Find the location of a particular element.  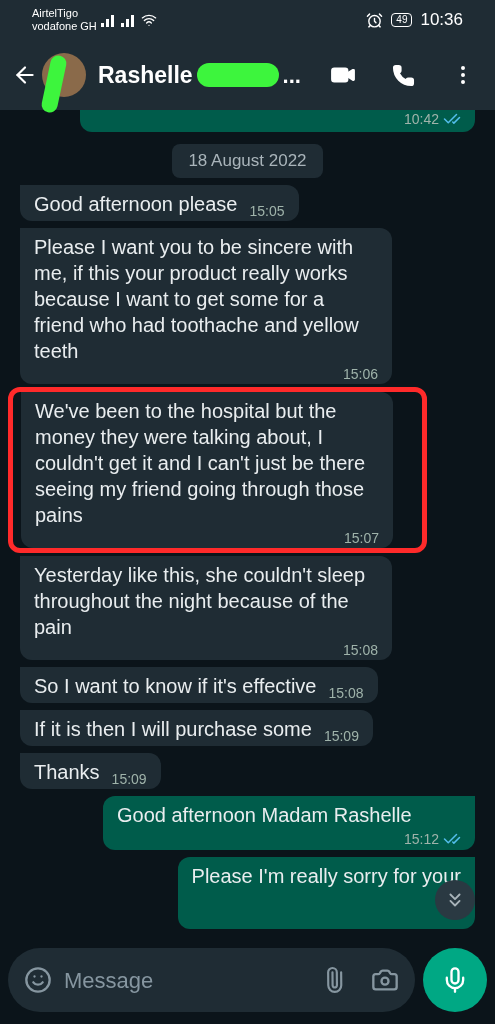

date-chip: 18 August 2022 is located at coordinates (247, 161).